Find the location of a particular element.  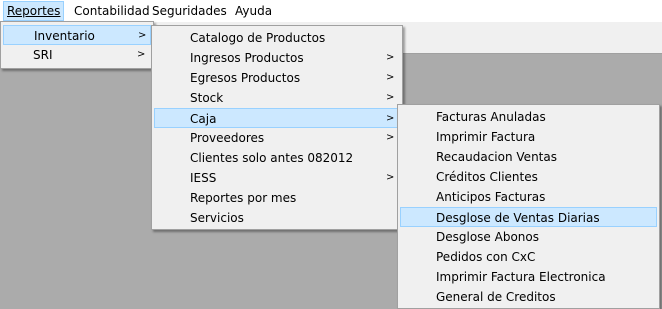

menu-item-catalogo: Catalogo de Productos is located at coordinates (277, 38).